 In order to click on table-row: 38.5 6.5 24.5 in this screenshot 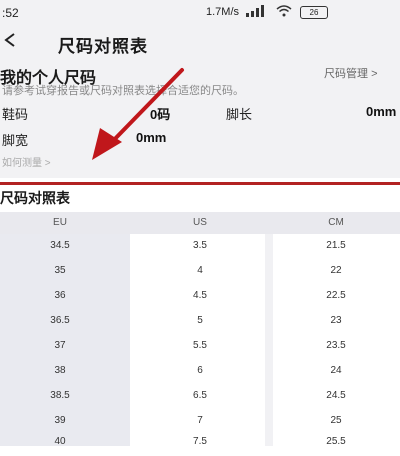, I will do `click(200, 398)`.